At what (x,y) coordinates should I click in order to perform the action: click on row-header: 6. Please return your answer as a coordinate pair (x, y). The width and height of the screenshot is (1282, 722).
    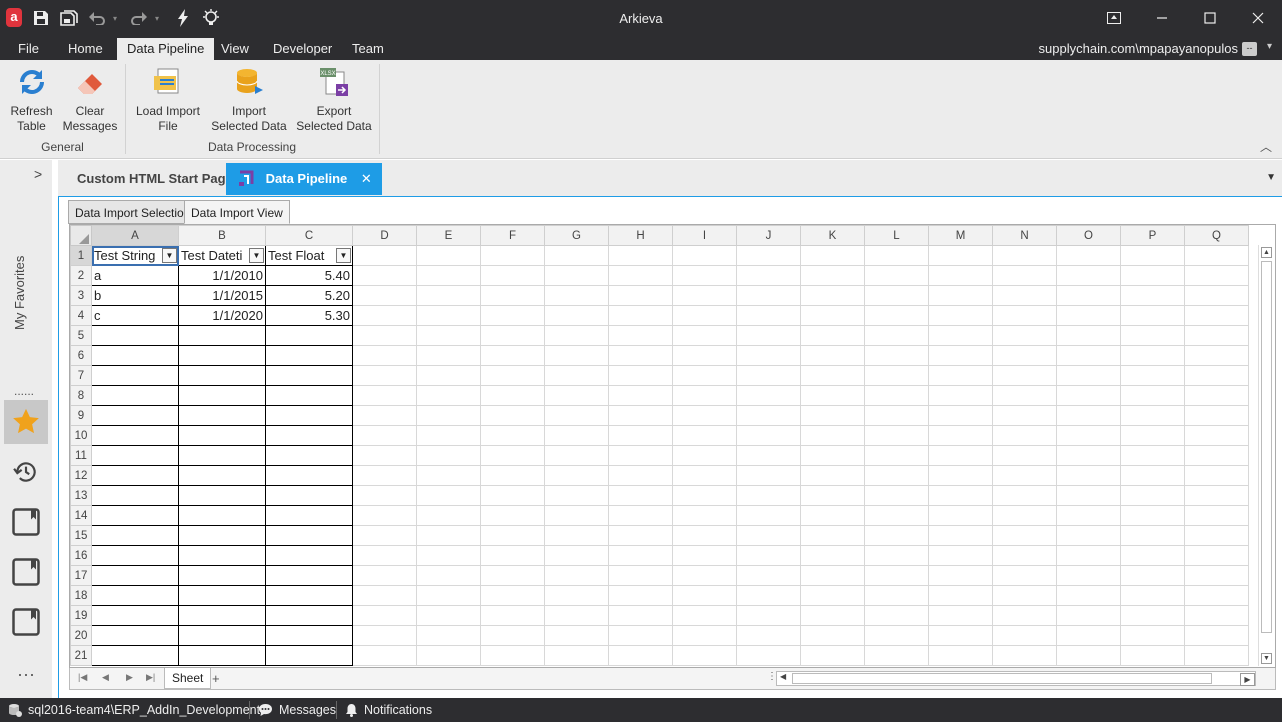
    Looking at the image, I should click on (81, 355).